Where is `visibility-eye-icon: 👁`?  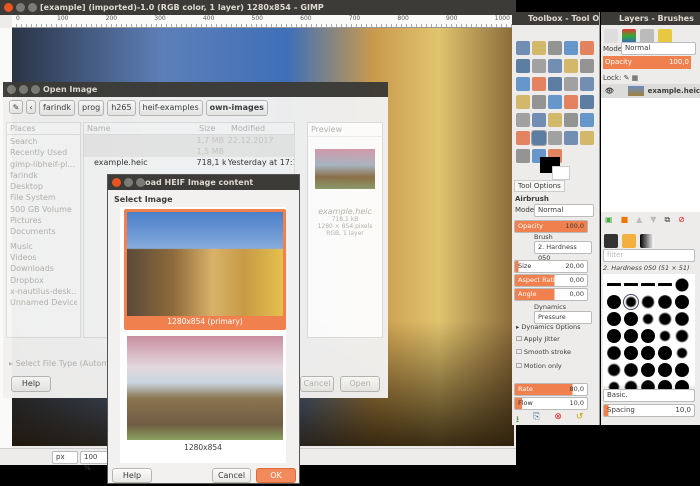
visibility-eye-icon: 👁 is located at coordinates (609, 91).